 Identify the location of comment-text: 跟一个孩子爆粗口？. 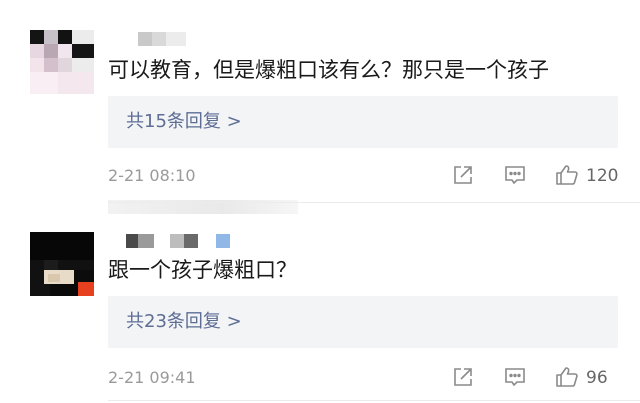
(202, 270).